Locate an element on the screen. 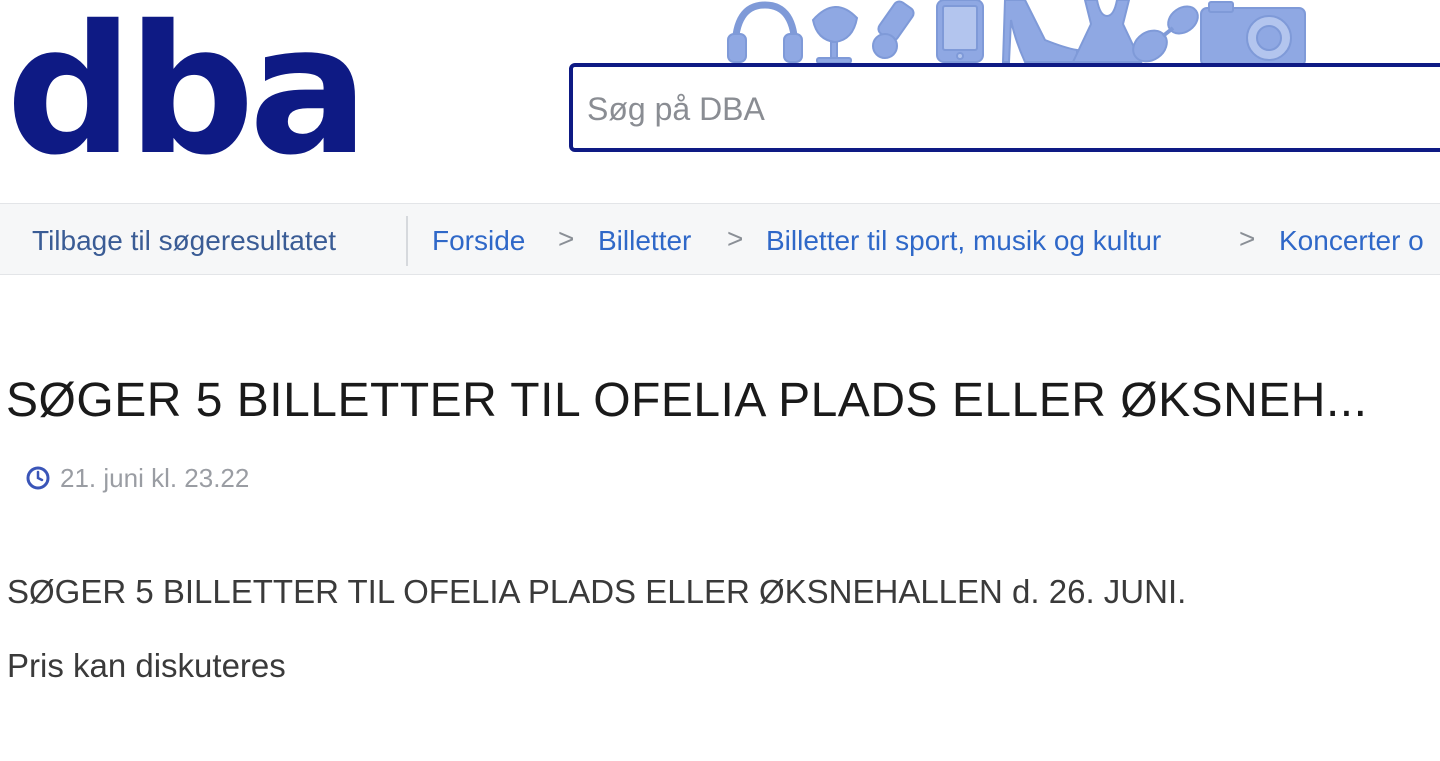 The image size is (1440, 761). breadcrumb-item-billetter: Billetter is located at coordinates (644, 241).